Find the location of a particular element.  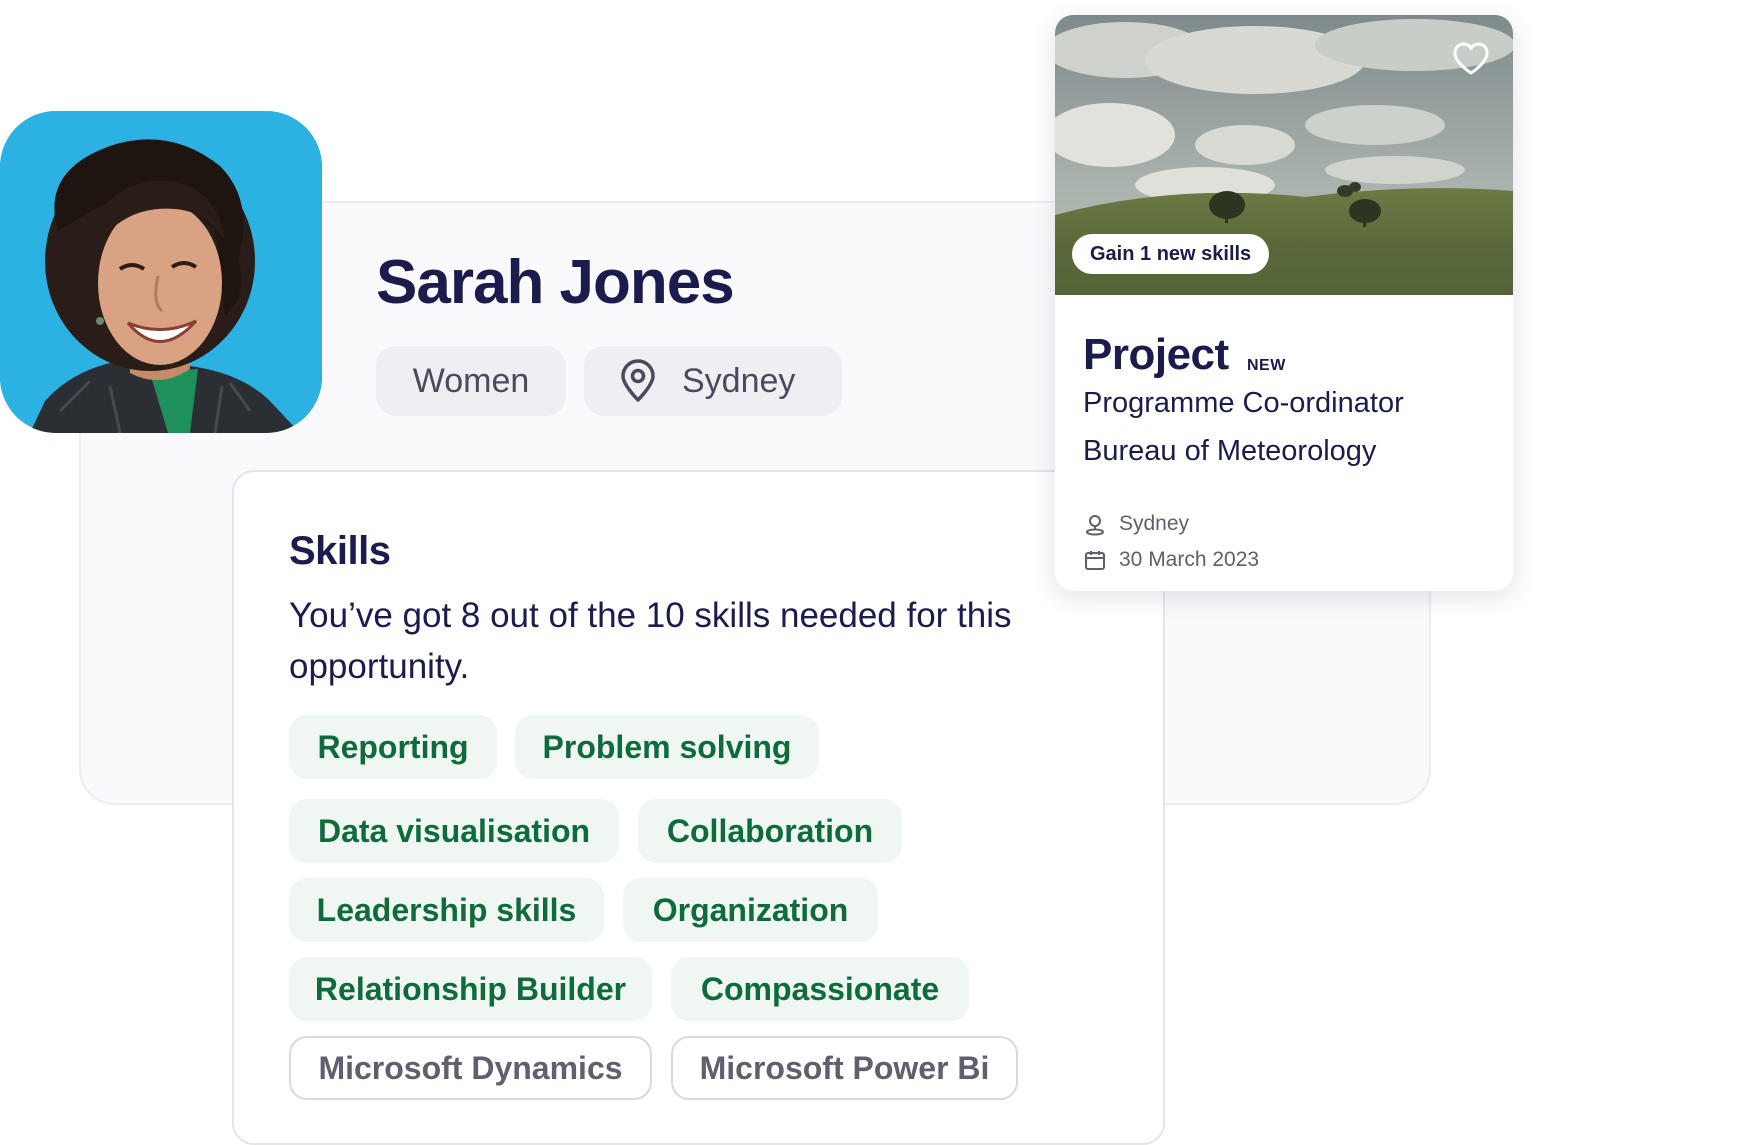

group-tag: Women is located at coordinates (471, 381).